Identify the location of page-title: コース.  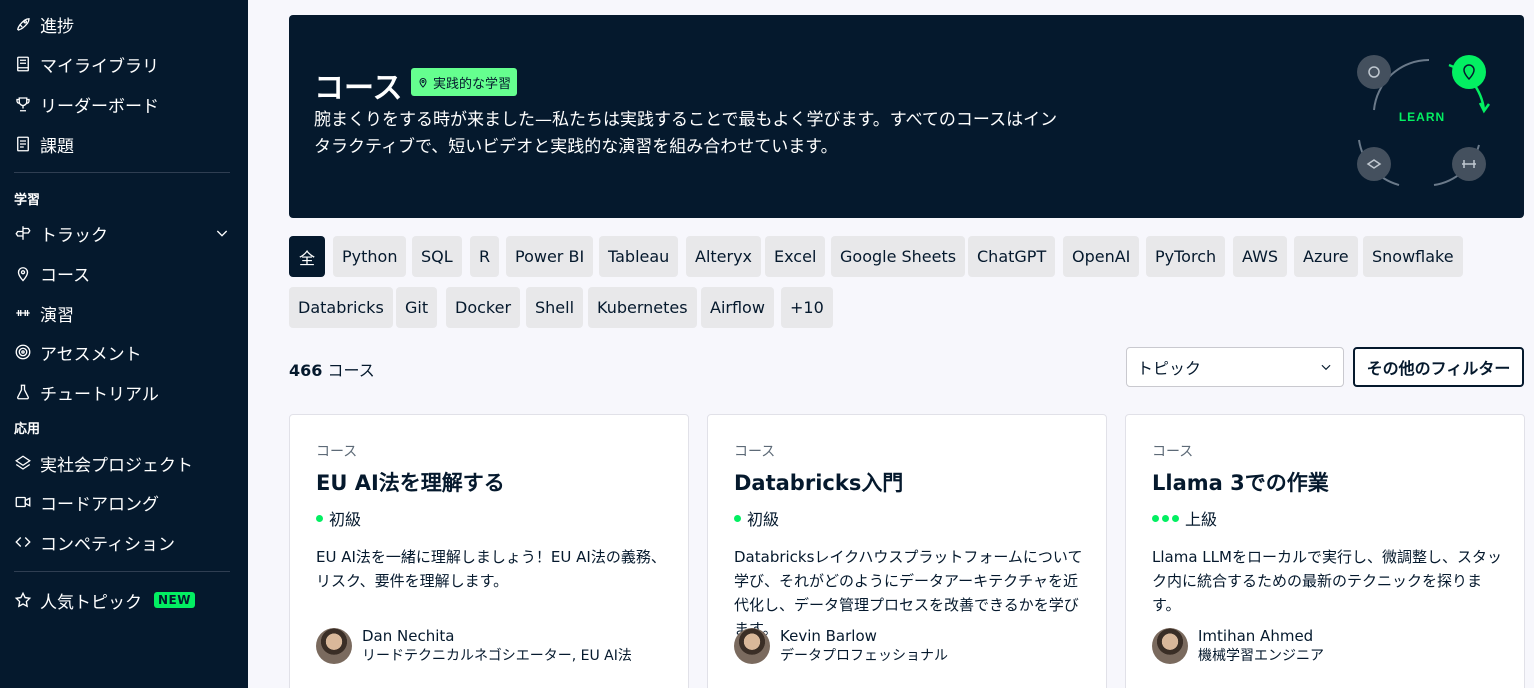
(358, 88).